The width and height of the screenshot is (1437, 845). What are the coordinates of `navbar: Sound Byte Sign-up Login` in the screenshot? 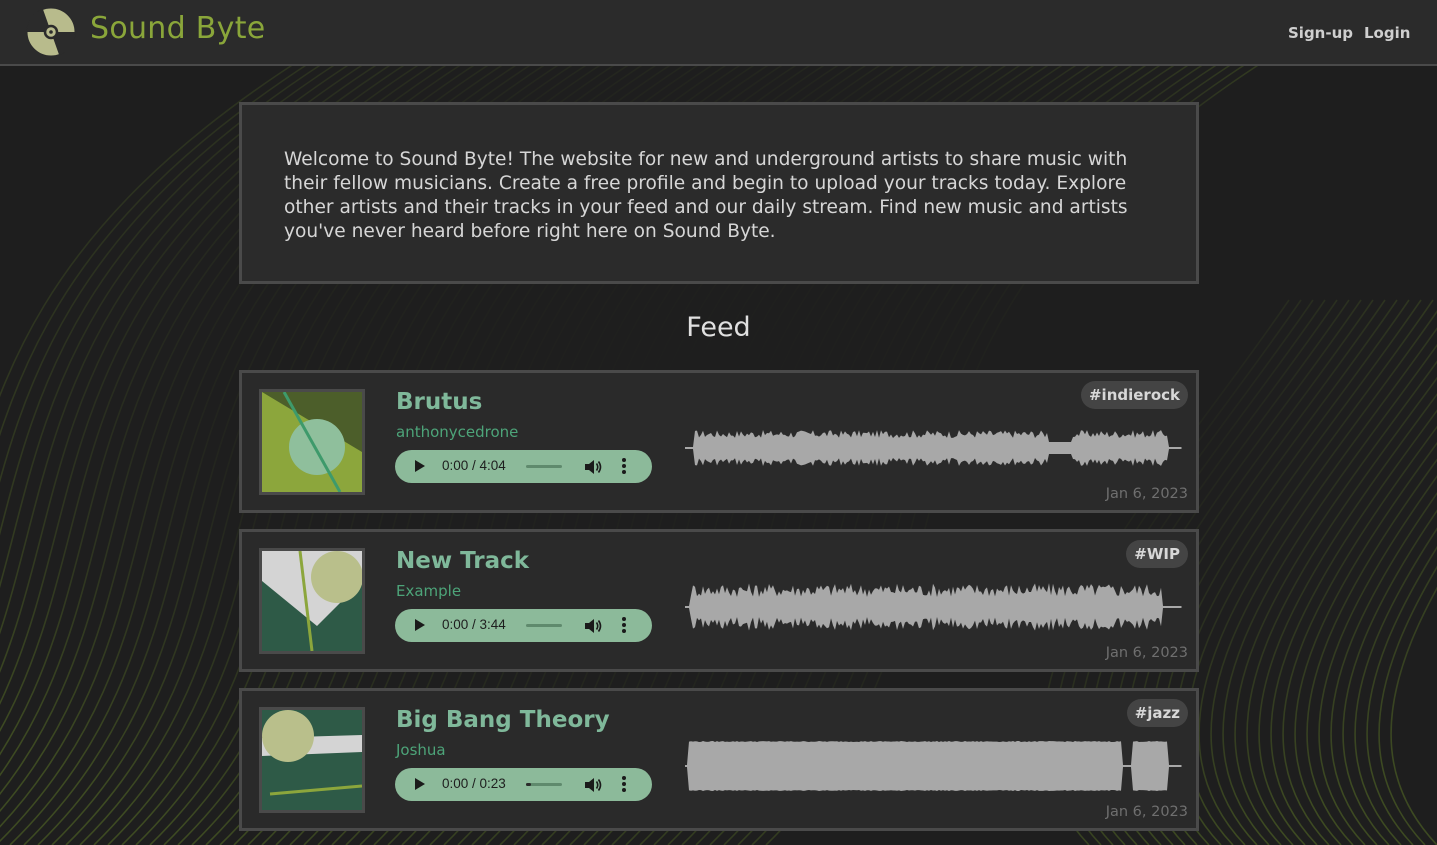 It's located at (718, 33).